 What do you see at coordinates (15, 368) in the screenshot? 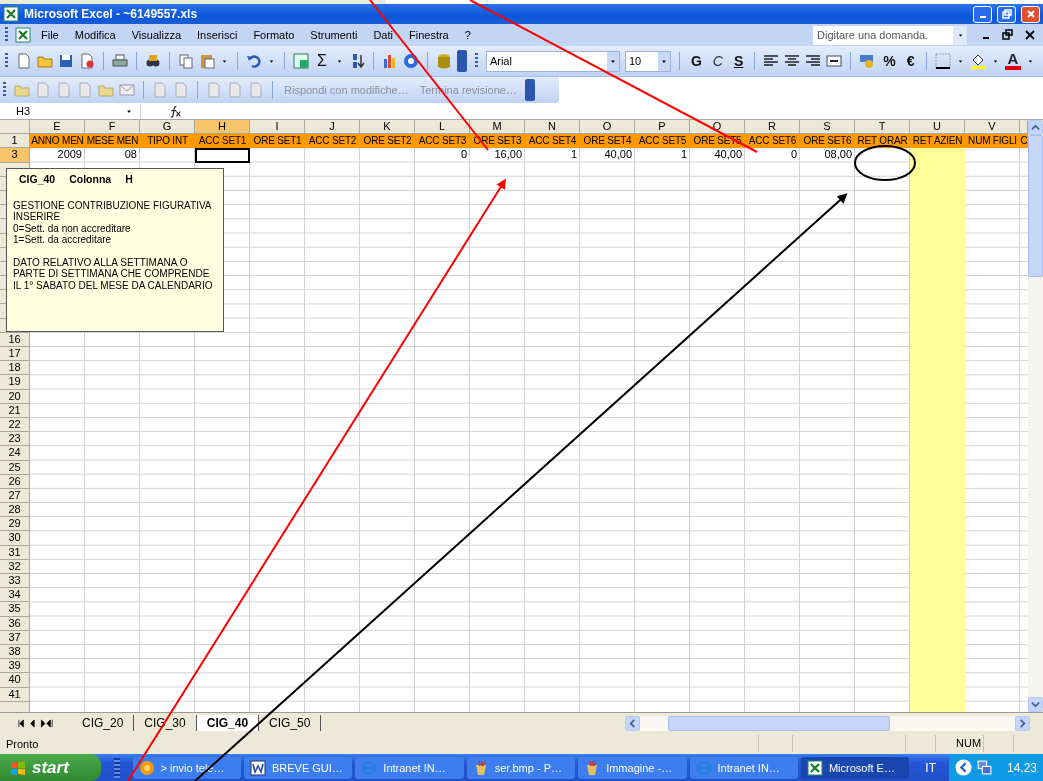
I see `row-header: 18` at bounding box center [15, 368].